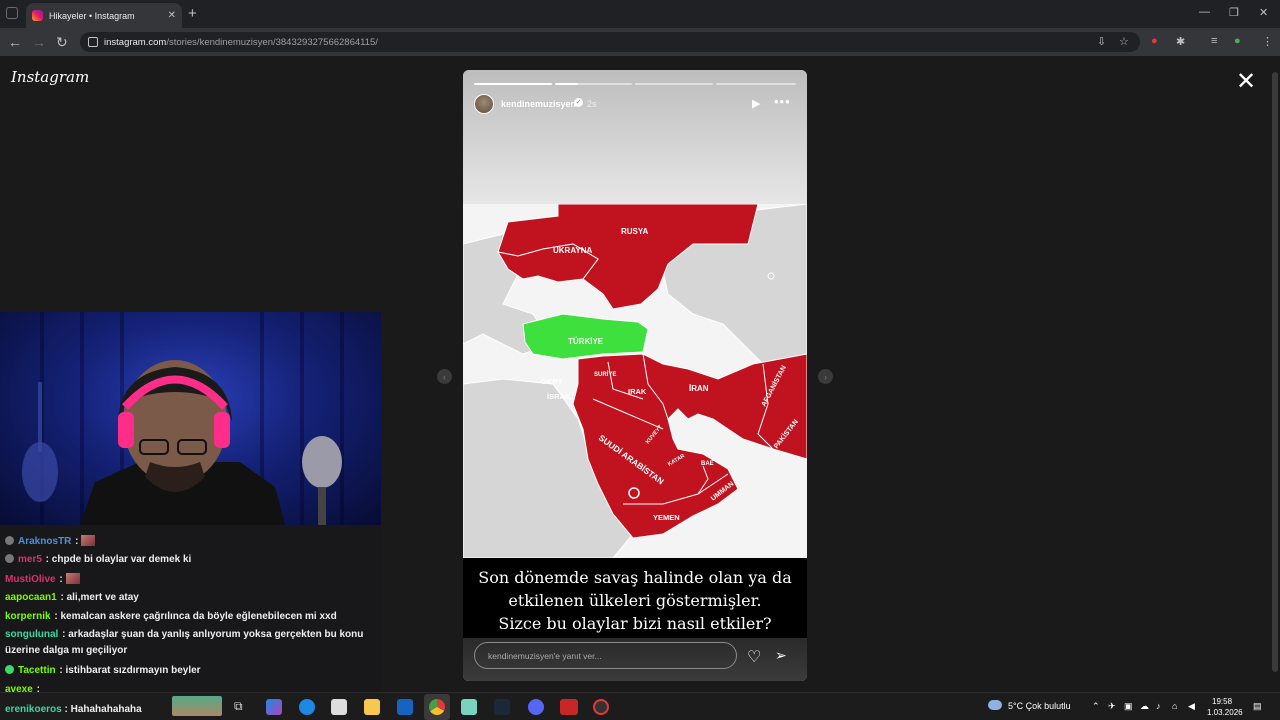 This screenshot has width=1280, height=720. Describe the element at coordinates (1267, 41) in the screenshot. I see `menu-dots-icon: ⋮` at that location.